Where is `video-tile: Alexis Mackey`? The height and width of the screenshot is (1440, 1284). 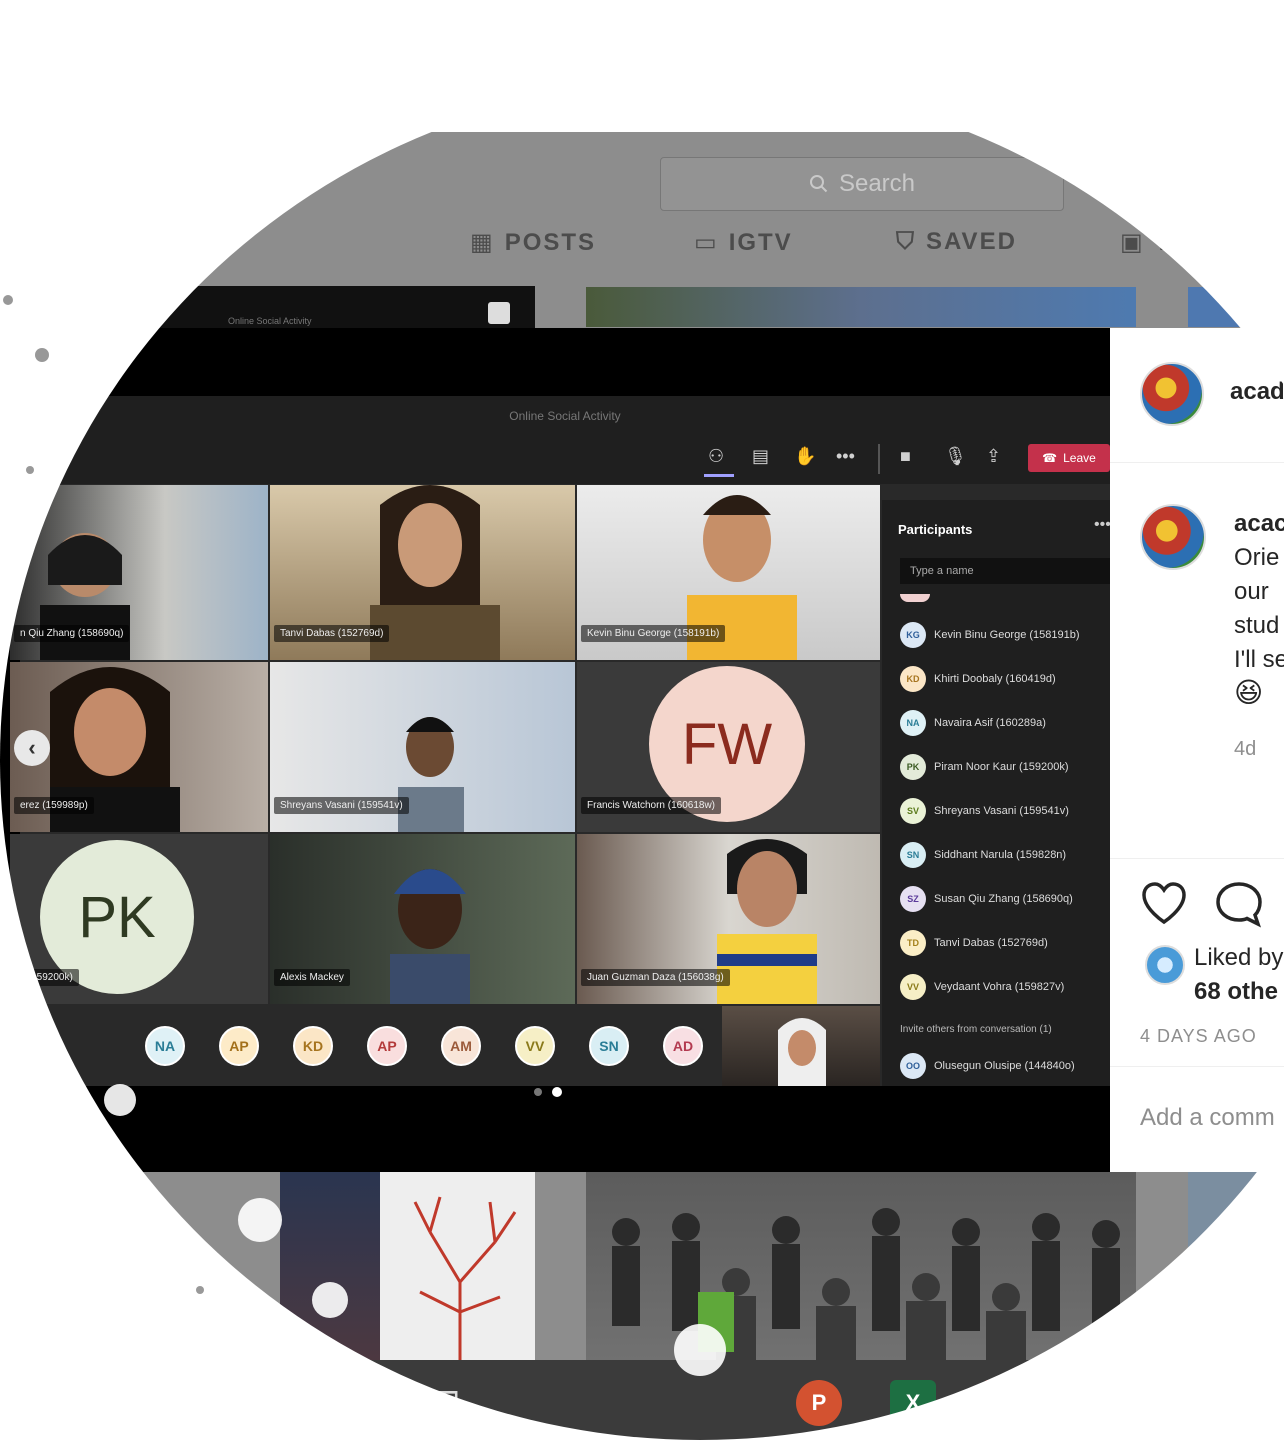 video-tile: Alexis Mackey is located at coordinates (422, 919).